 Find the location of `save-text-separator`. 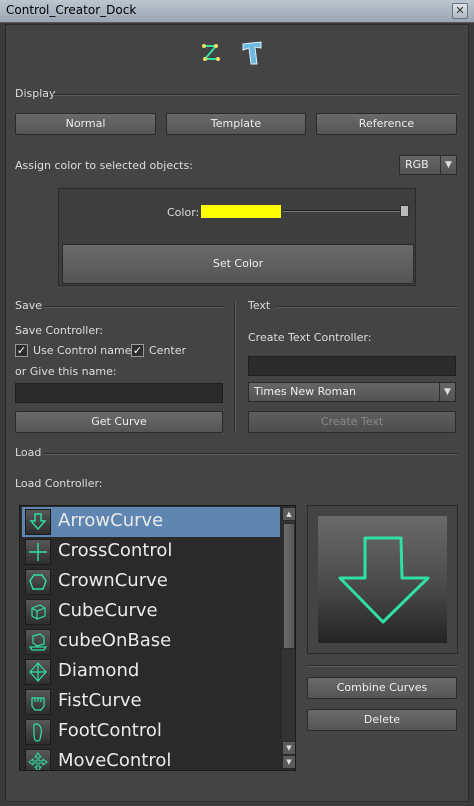

save-text-separator is located at coordinates (235, 367).